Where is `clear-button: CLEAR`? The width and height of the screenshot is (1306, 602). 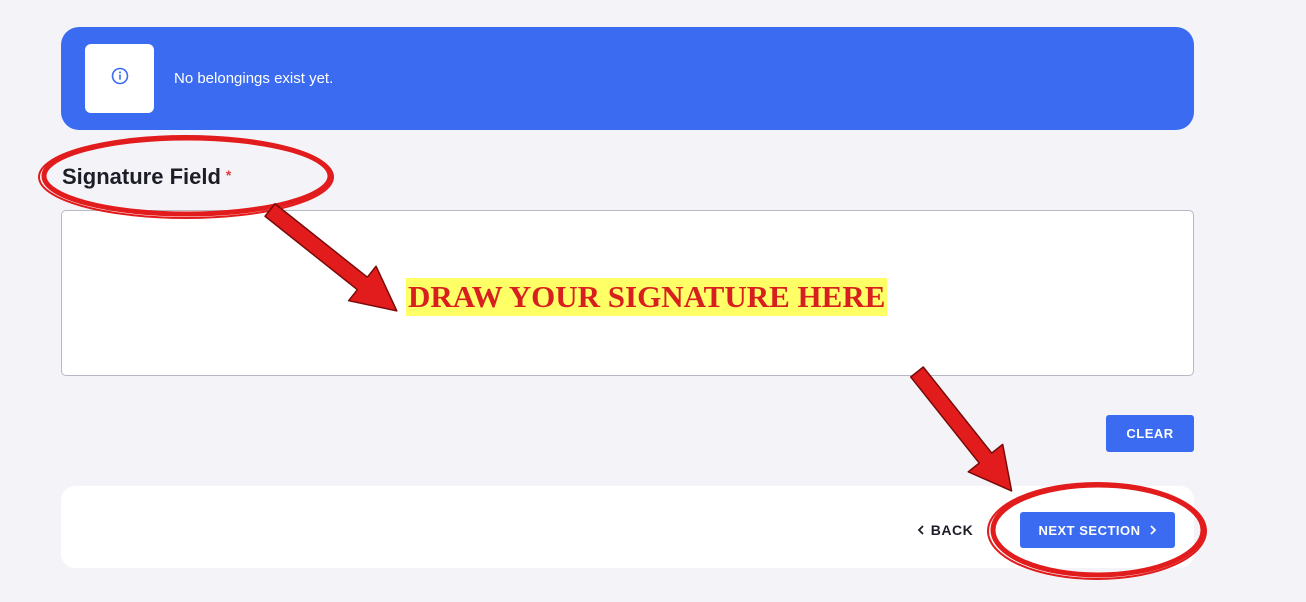
clear-button: CLEAR is located at coordinates (1150, 433).